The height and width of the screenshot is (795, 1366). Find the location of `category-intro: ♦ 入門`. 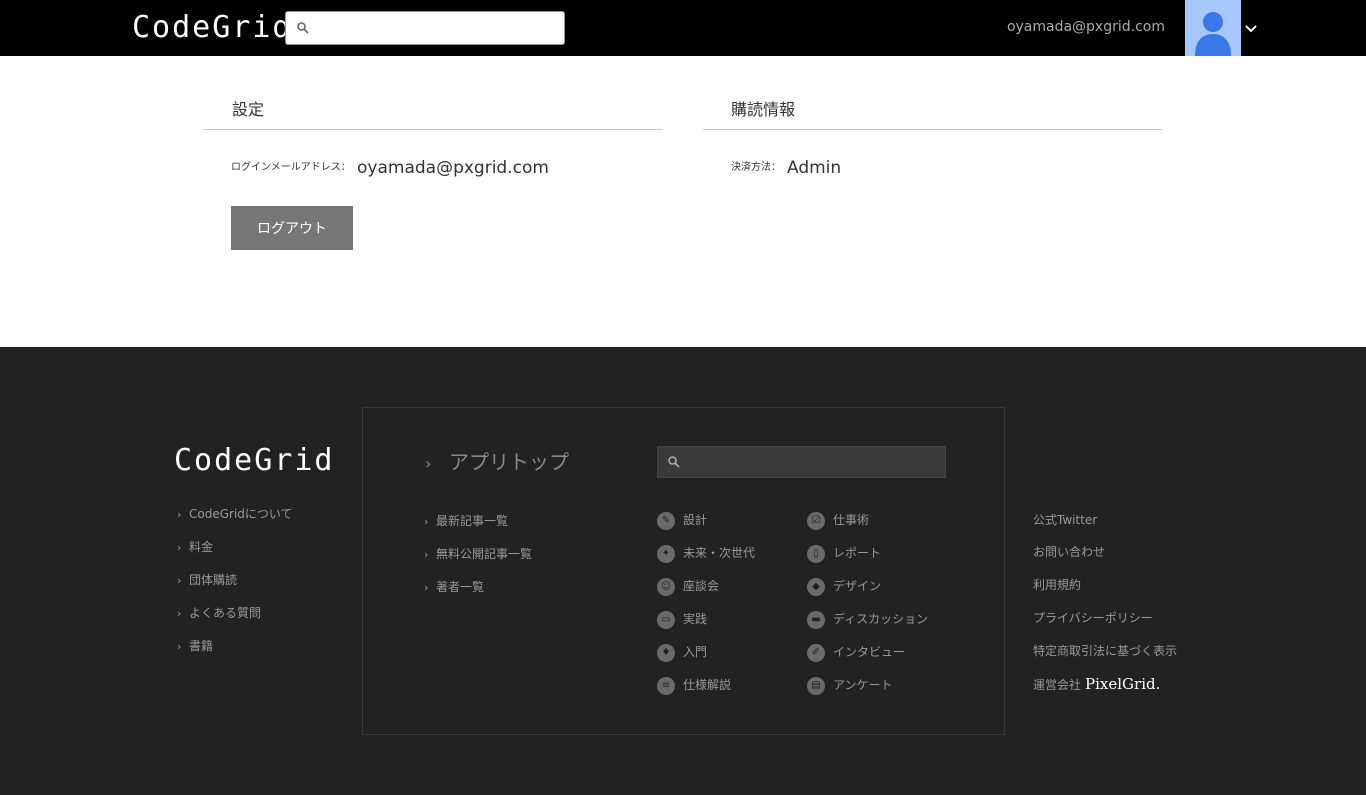

category-intro: ♦ 入門 is located at coordinates (682, 652).